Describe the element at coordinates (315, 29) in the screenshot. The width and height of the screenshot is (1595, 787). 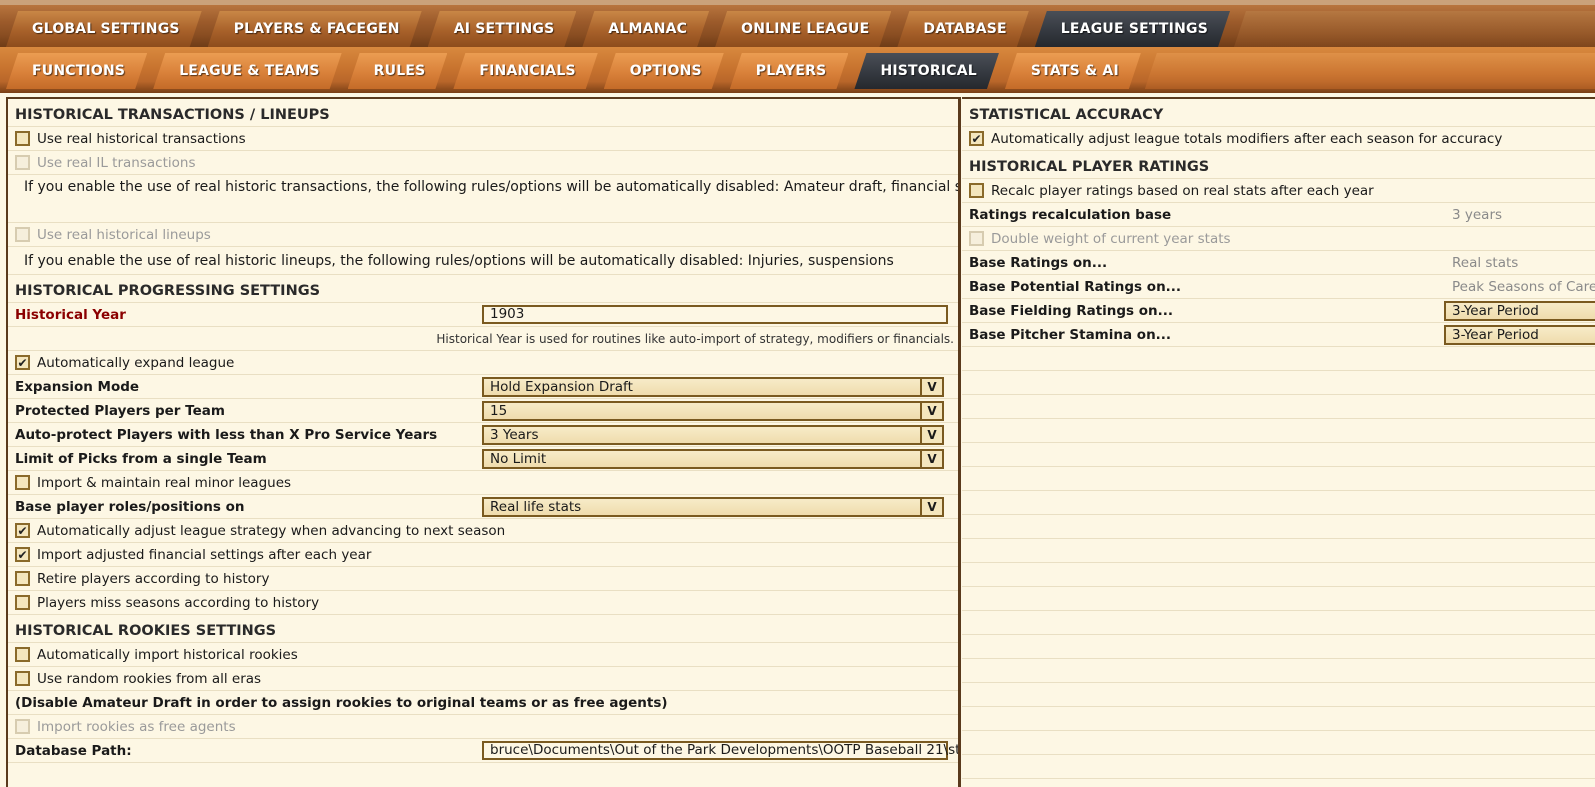
I see `tab-players-facegen: PLAYERS & FACEGEN` at that location.